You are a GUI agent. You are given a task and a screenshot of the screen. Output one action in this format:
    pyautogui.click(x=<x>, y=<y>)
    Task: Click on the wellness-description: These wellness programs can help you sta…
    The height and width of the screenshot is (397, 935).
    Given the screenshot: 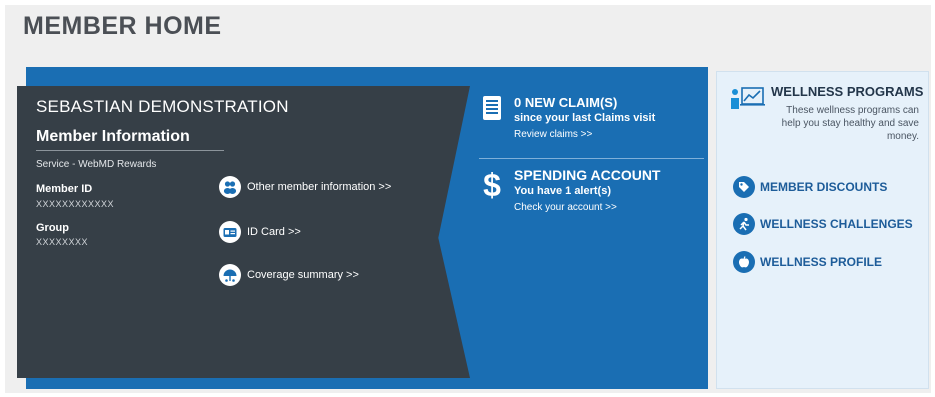 What is the action you would take?
    pyautogui.click(x=850, y=123)
    